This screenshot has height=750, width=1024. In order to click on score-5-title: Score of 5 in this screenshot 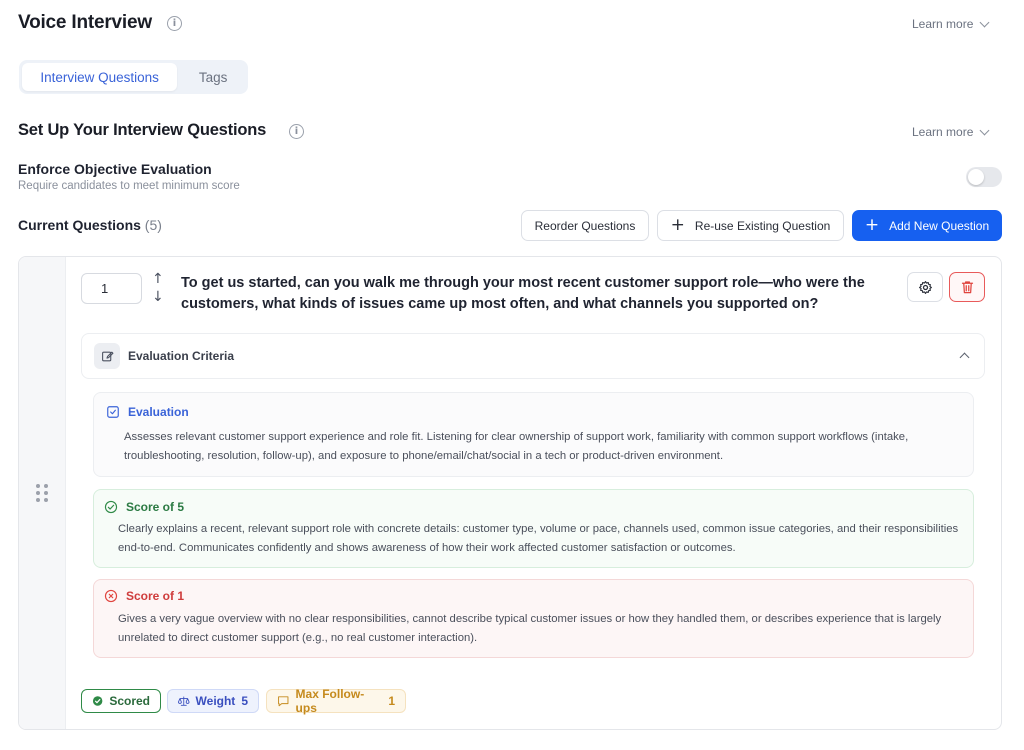, I will do `click(144, 507)`.